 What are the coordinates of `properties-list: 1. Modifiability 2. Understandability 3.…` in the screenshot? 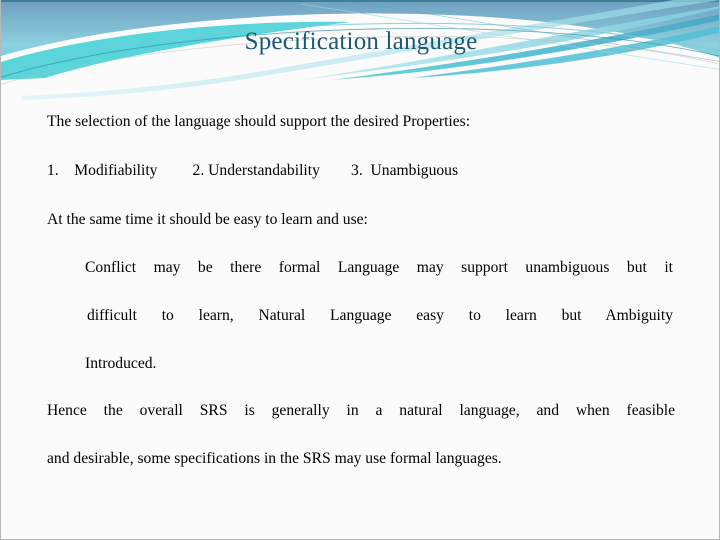 It's located at (253, 170).